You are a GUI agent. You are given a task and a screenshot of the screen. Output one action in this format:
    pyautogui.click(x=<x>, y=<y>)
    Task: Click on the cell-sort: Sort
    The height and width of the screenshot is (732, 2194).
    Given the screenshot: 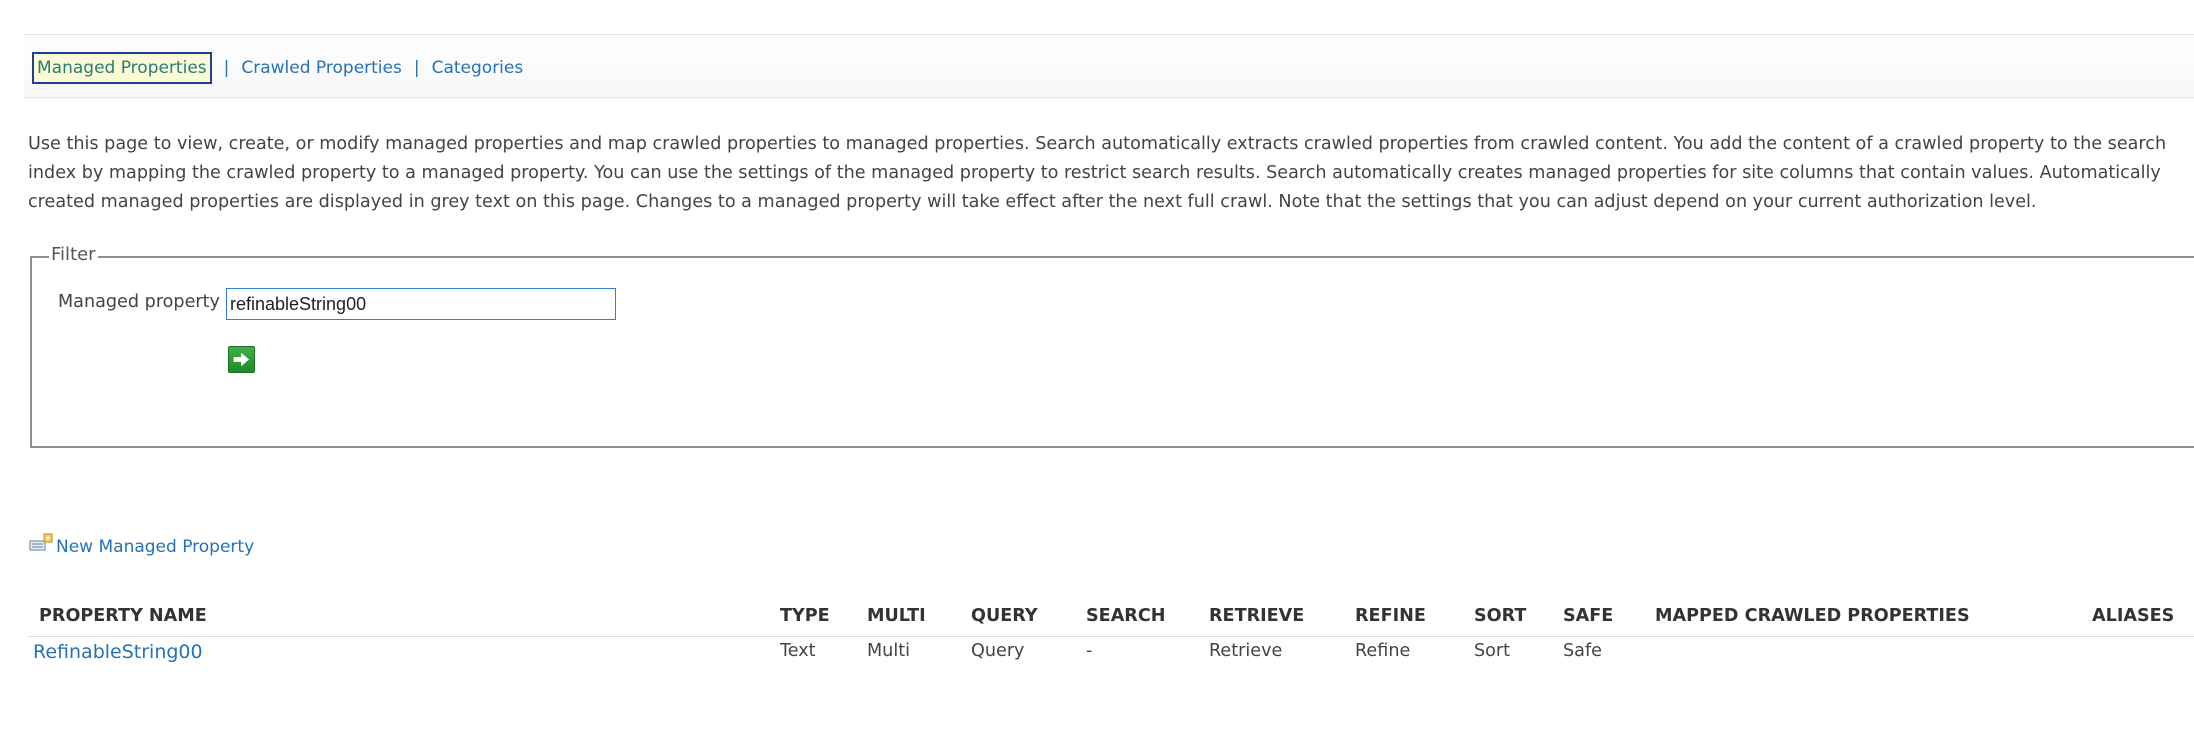 What is the action you would take?
    pyautogui.click(x=1492, y=651)
    